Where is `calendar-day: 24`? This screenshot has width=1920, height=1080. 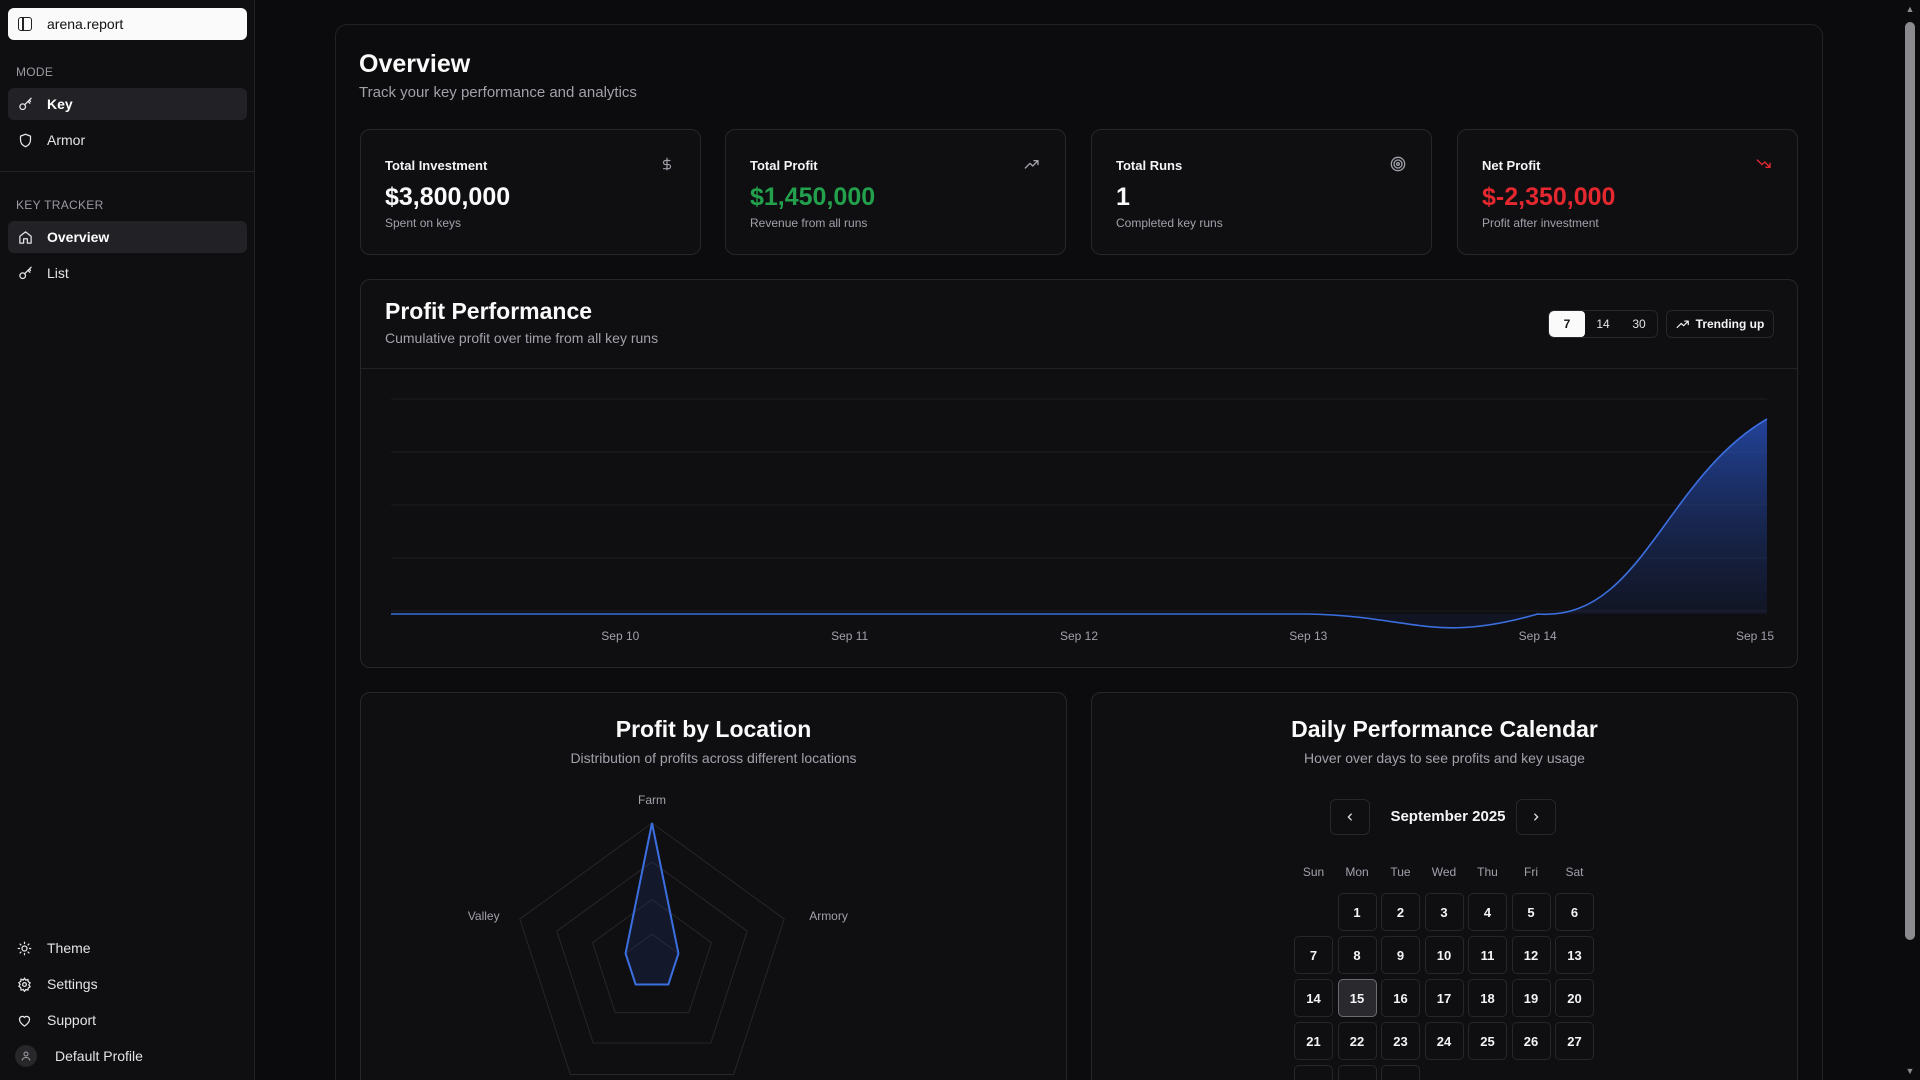
calendar-day: 24 is located at coordinates (1444, 1041).